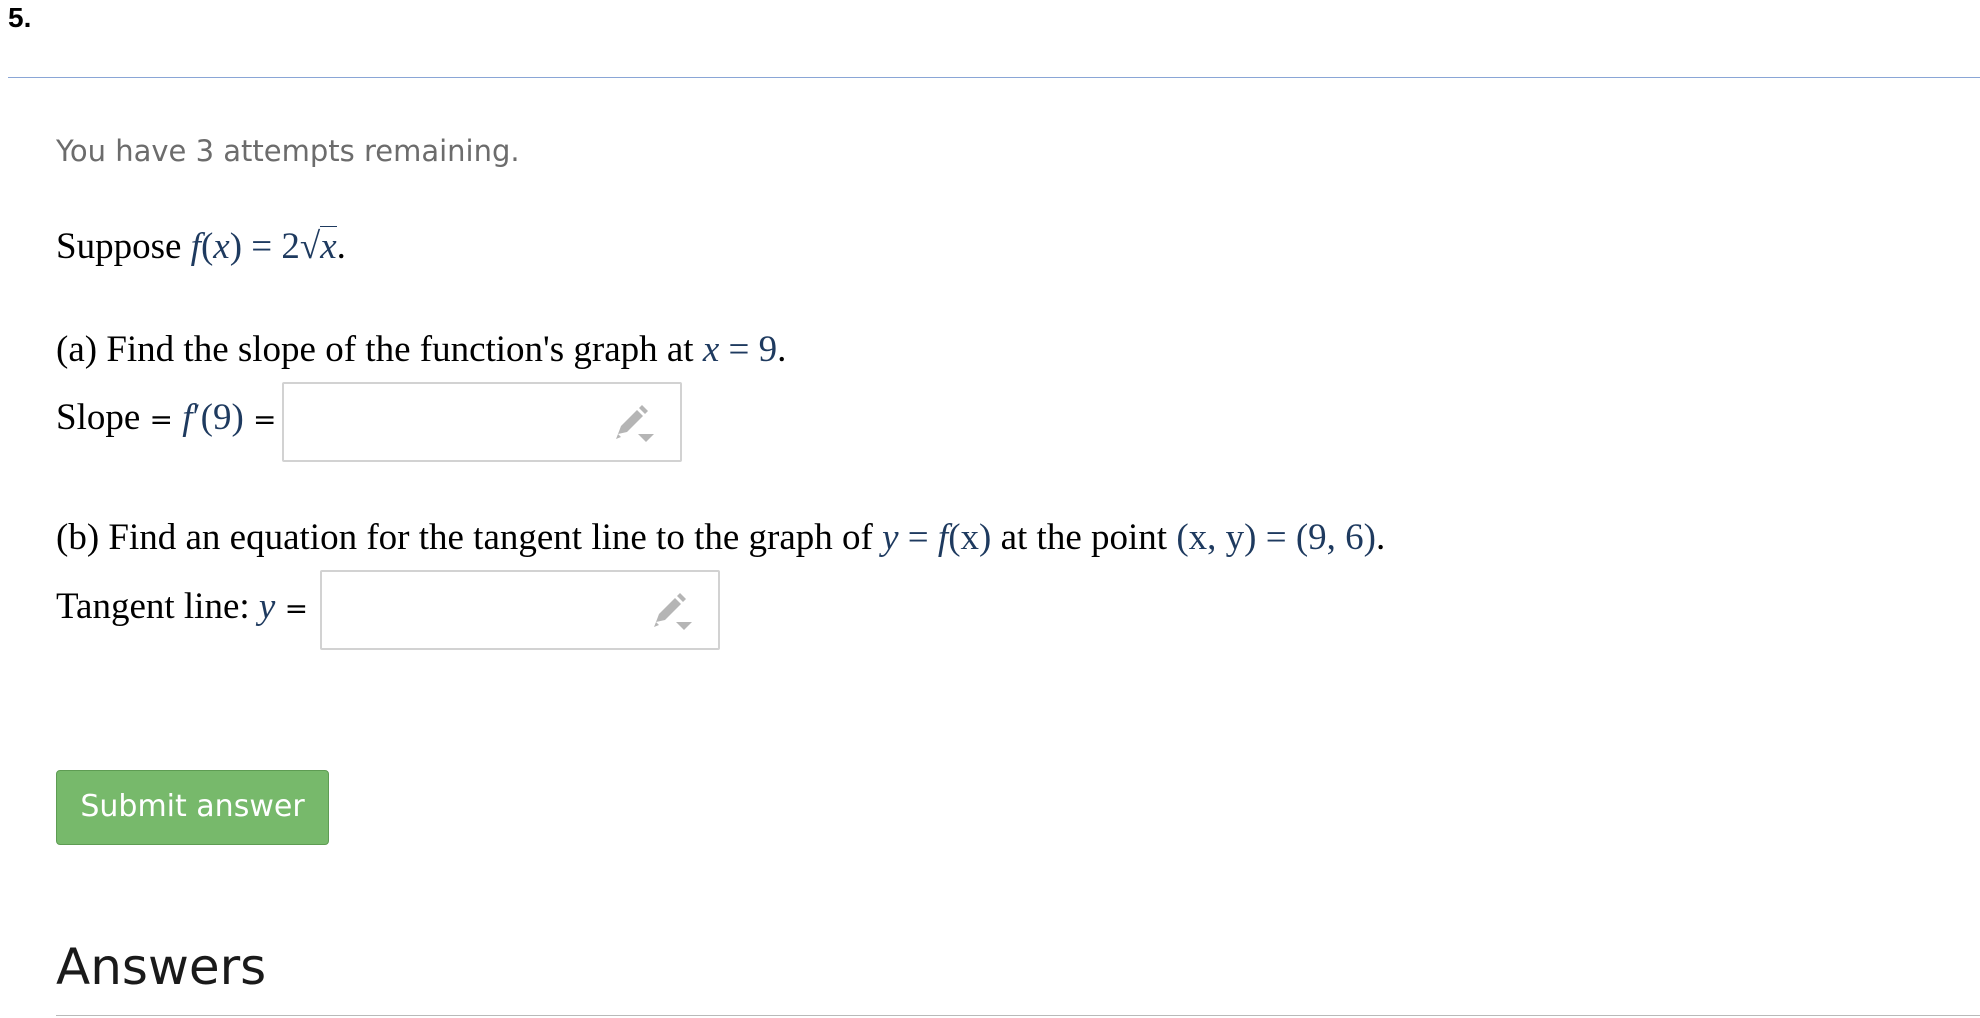  I want to click on answers-divider, so click(1018, 1015).